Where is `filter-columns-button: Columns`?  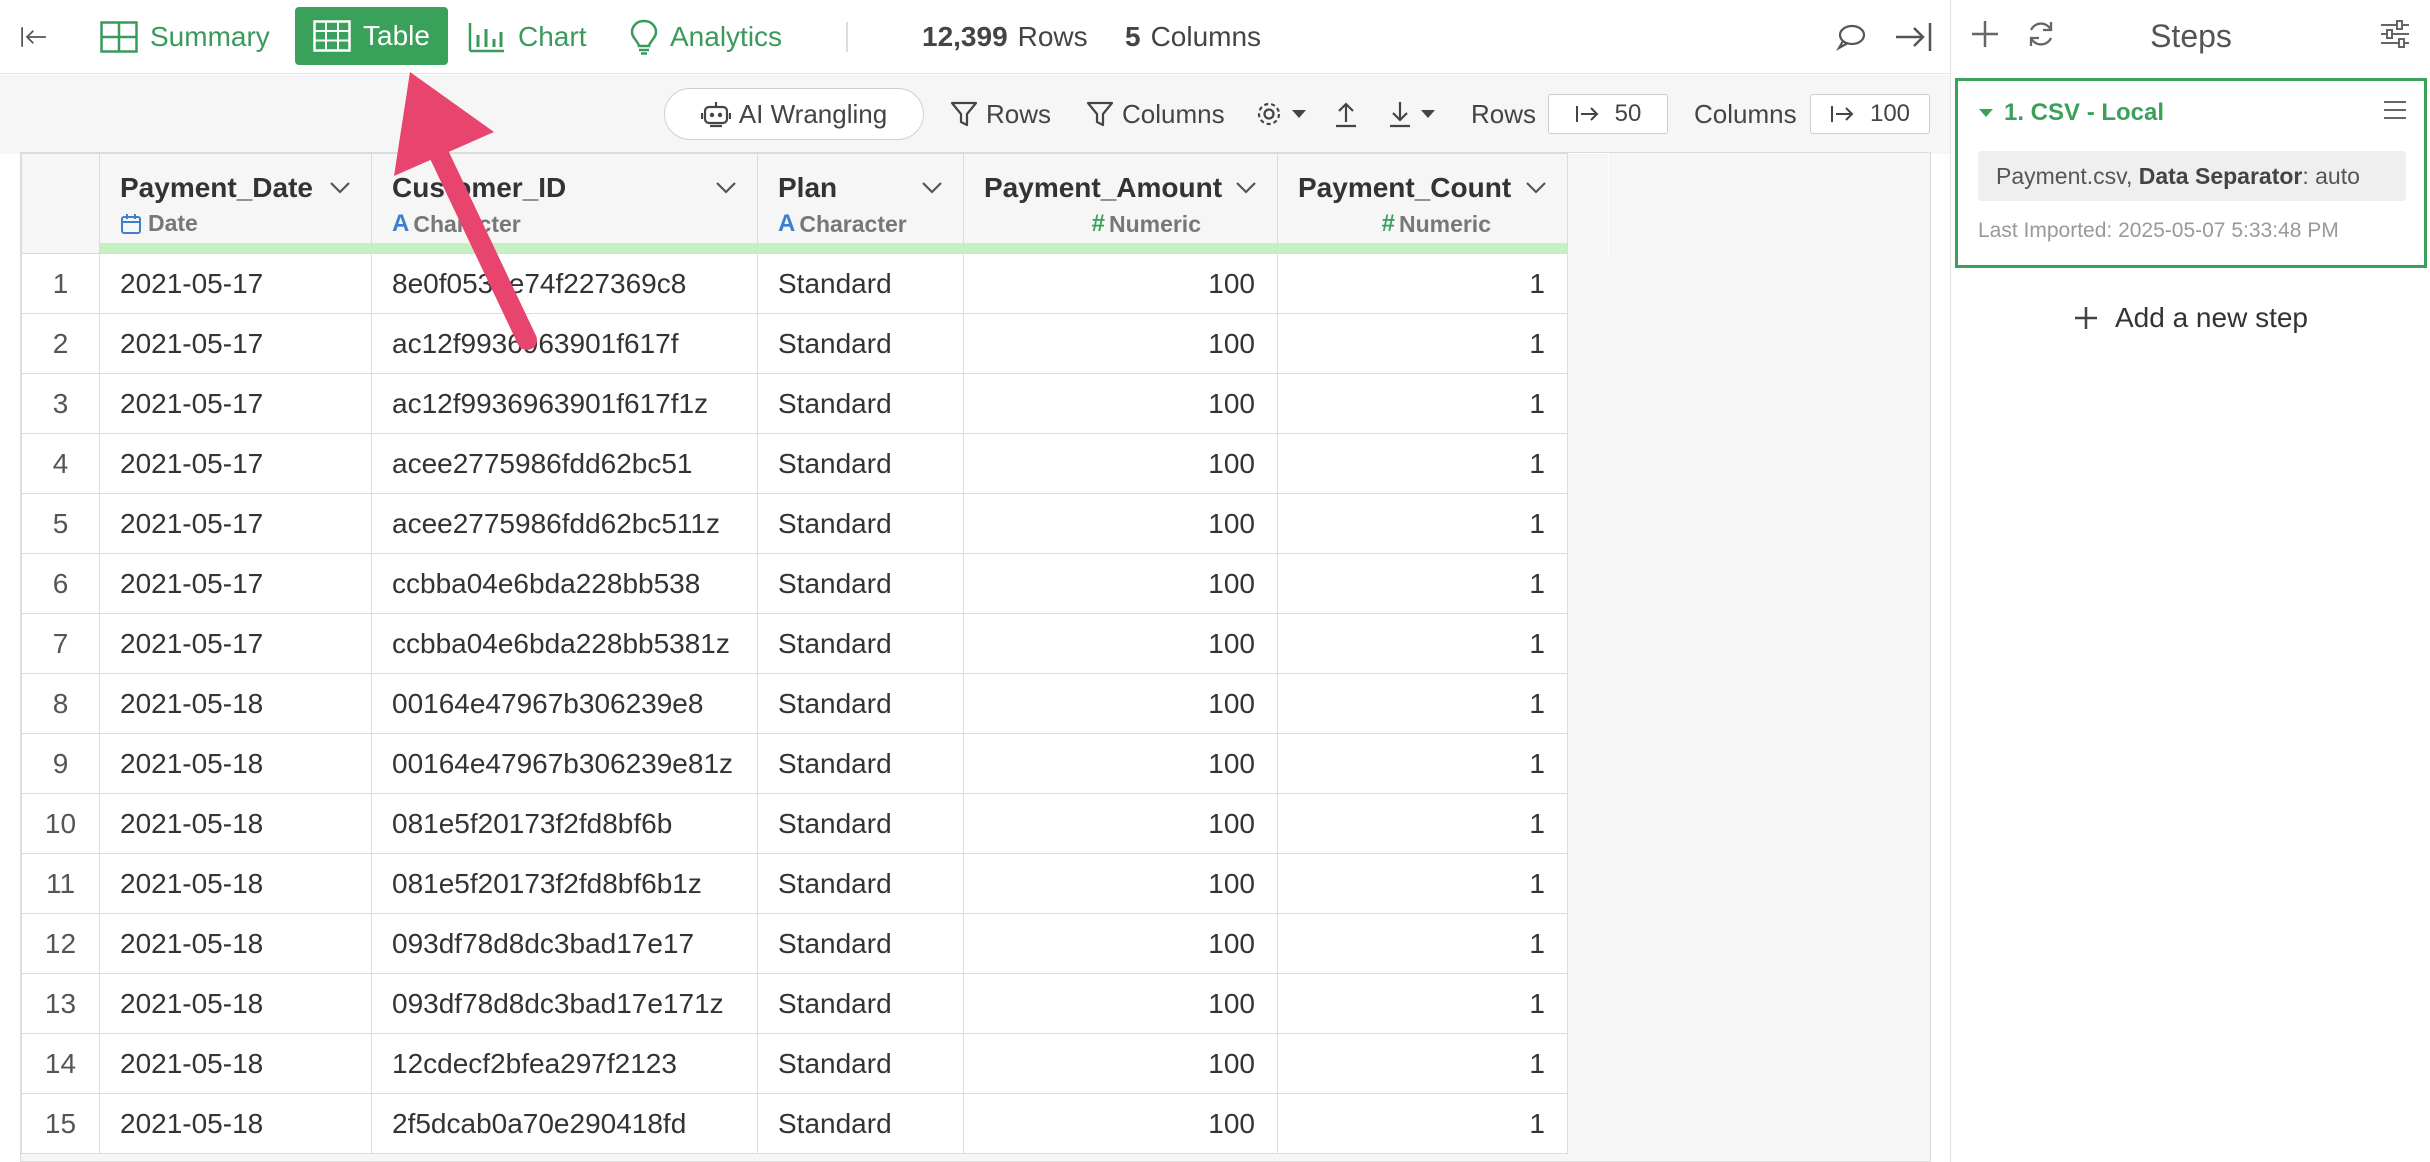
filter-columns-button: Columns is located at coordinates (1155, 114).